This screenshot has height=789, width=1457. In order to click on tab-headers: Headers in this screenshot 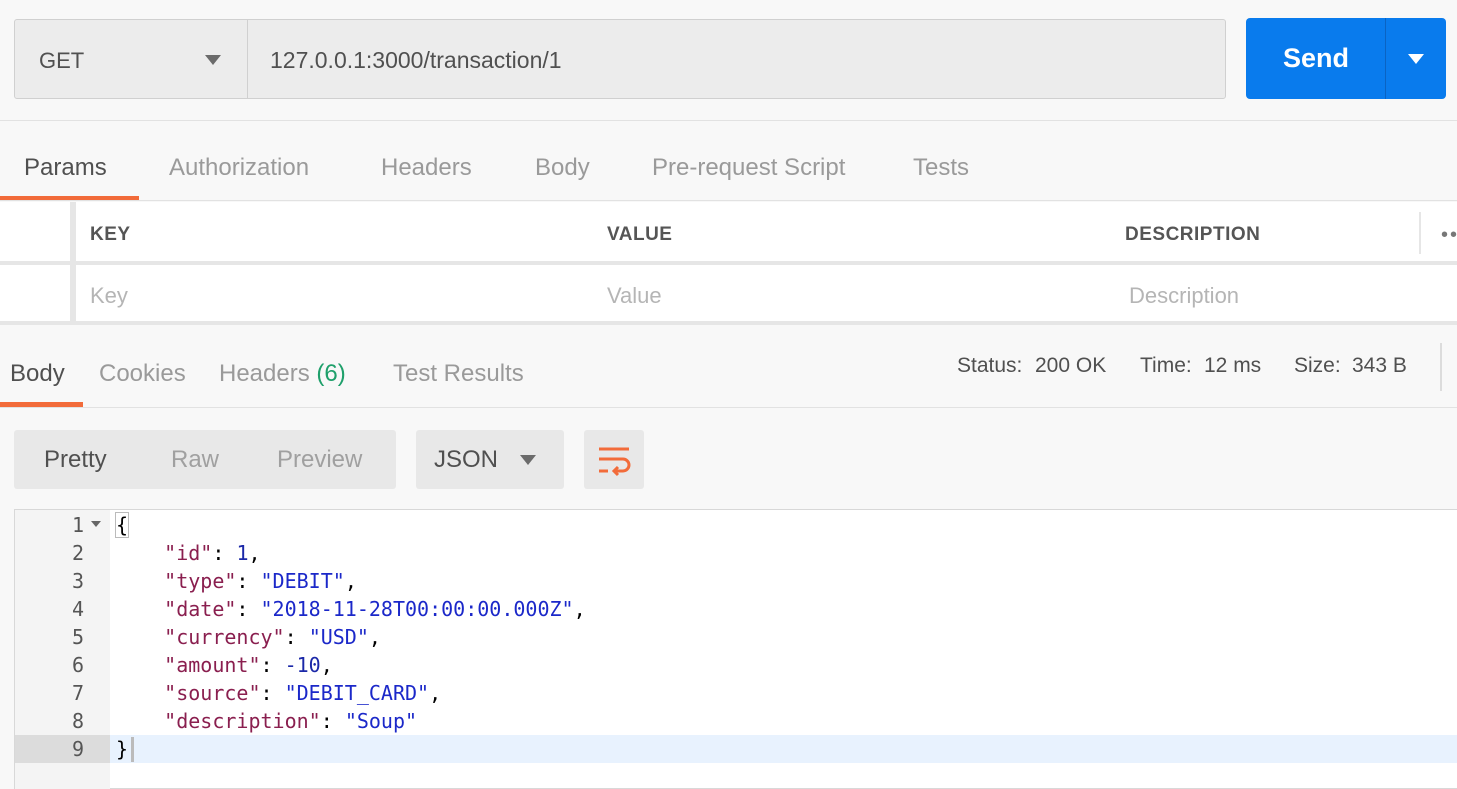, I will do `click(426, 168)`.